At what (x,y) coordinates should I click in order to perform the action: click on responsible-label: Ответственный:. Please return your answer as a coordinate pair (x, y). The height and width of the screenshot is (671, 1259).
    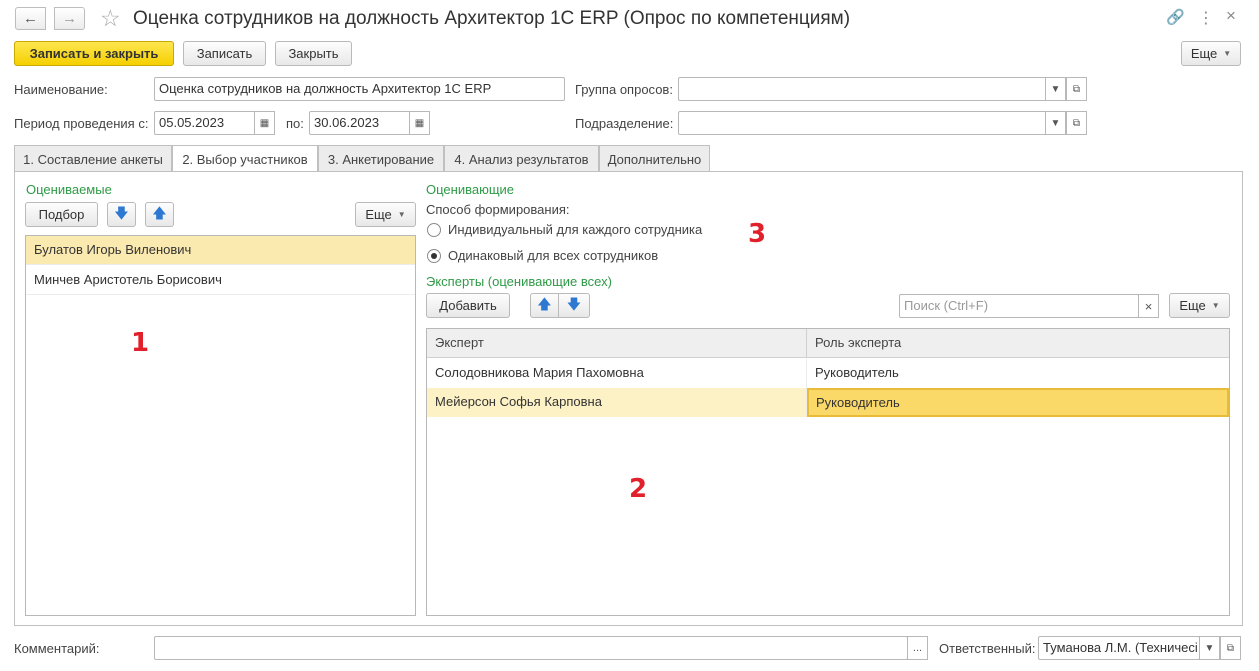
    Looking at the image, I should click on (987, 648).